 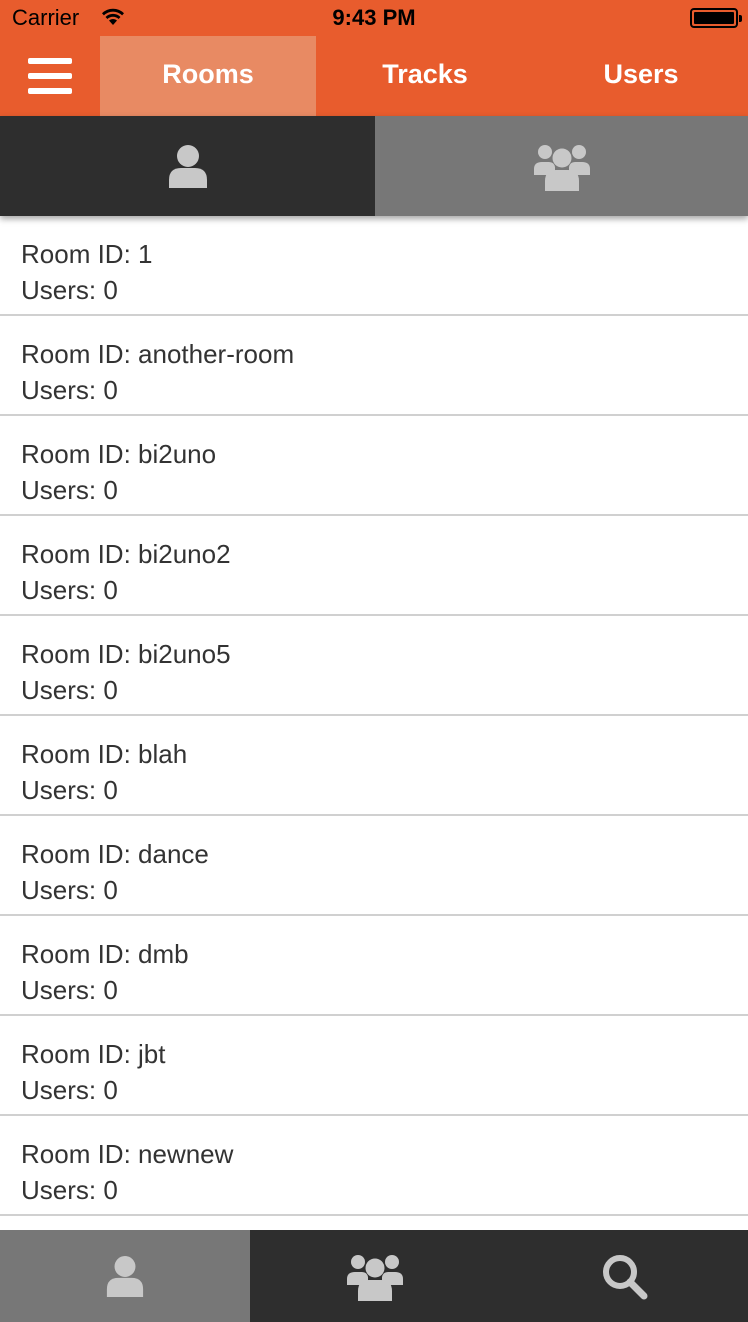 What do you see at coordinates (425, 76) in the screenshot?
I see `tab-tracks: Tracks` at bounding box center [425, 76].